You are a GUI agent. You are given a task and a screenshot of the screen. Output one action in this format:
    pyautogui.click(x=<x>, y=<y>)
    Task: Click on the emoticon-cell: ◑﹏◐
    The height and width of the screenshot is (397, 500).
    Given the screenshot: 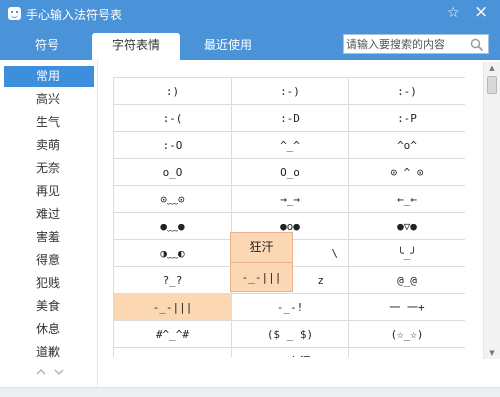 What is the action you would take?
    pyautogui.click(x=173, y=253)
    